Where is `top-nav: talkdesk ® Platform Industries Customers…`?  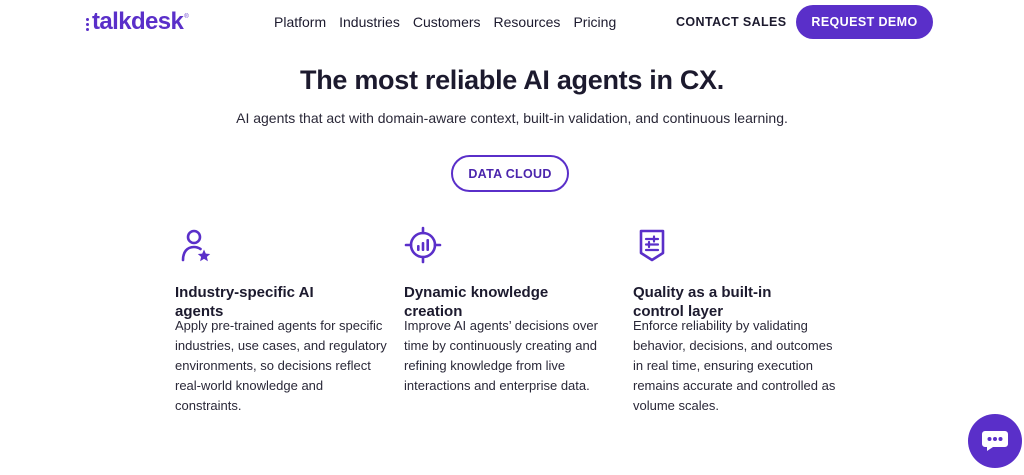 top-nav: talkdesk ® Platform Industries Customers… is located at coordinates (512, 22).